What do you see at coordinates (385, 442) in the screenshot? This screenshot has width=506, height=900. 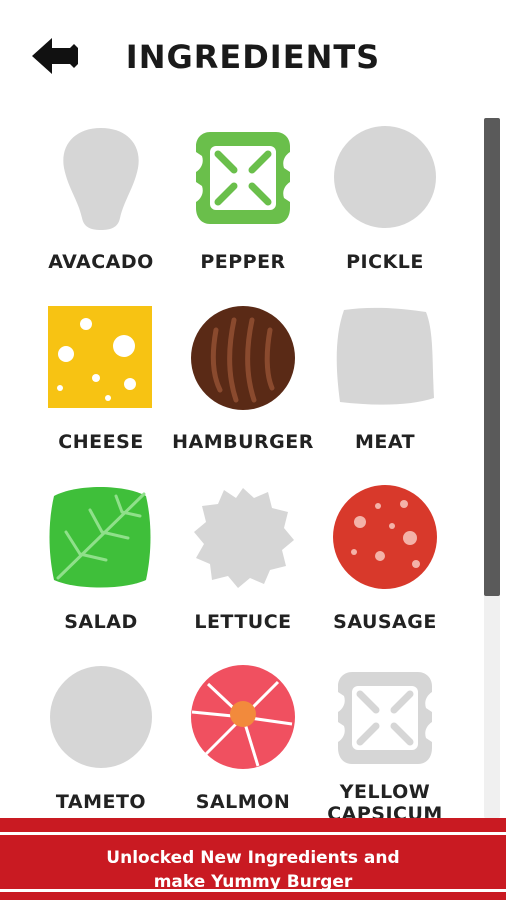 I see `ingredient-label: MEAT` at bounding box center [385, 442].